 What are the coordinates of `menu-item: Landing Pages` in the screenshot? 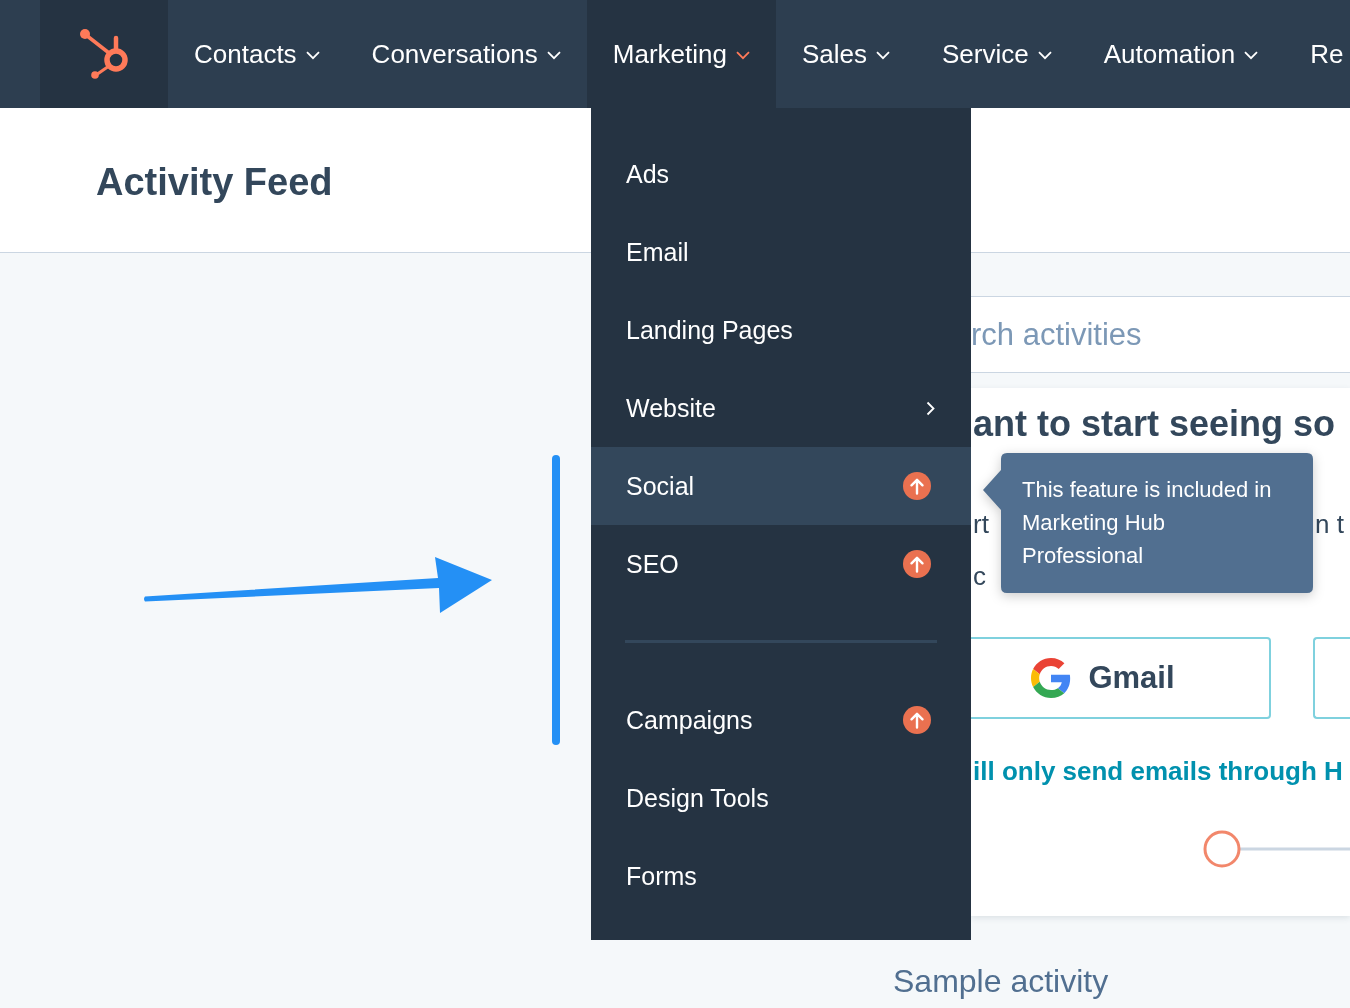 It's located at (781, 330).